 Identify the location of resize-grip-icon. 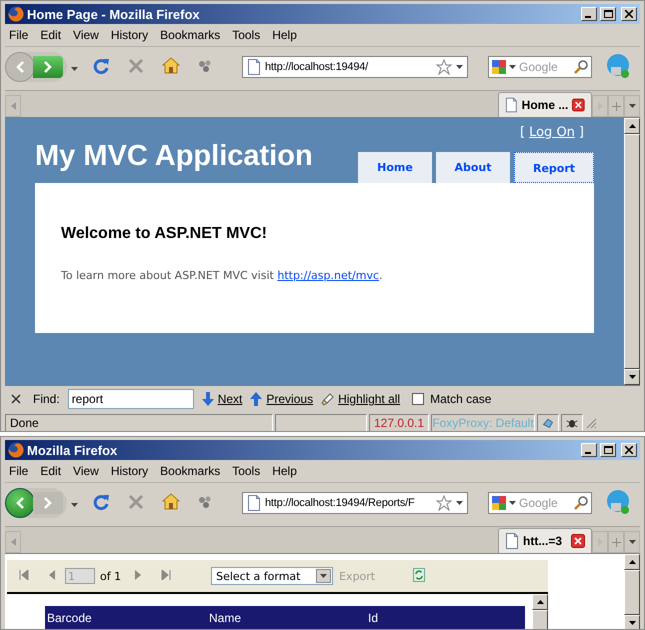
(591, 423).